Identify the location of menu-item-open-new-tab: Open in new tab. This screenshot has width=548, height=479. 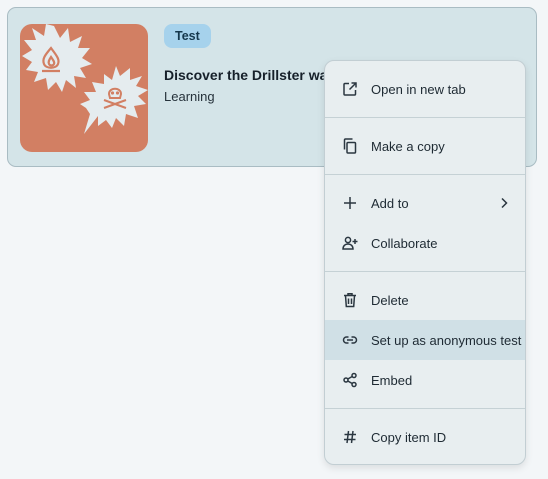
(425, 89).